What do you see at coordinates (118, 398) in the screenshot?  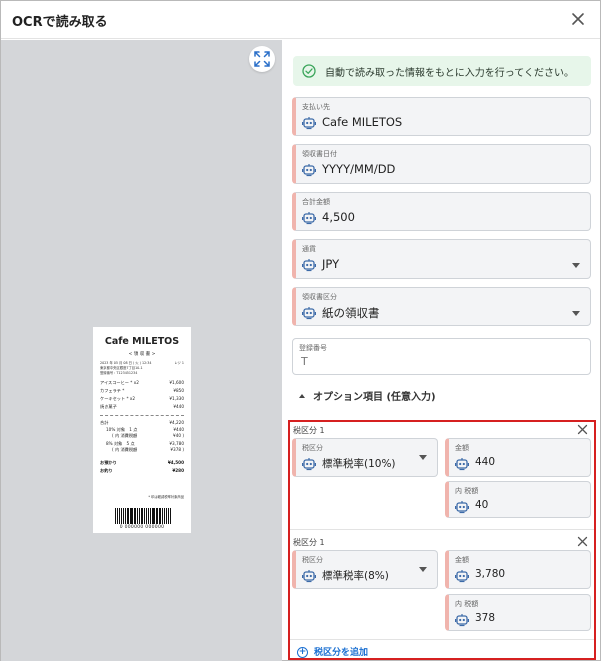 I see `receipt-item-name: ケーキセット * x2` at bounding box center [118, 398].